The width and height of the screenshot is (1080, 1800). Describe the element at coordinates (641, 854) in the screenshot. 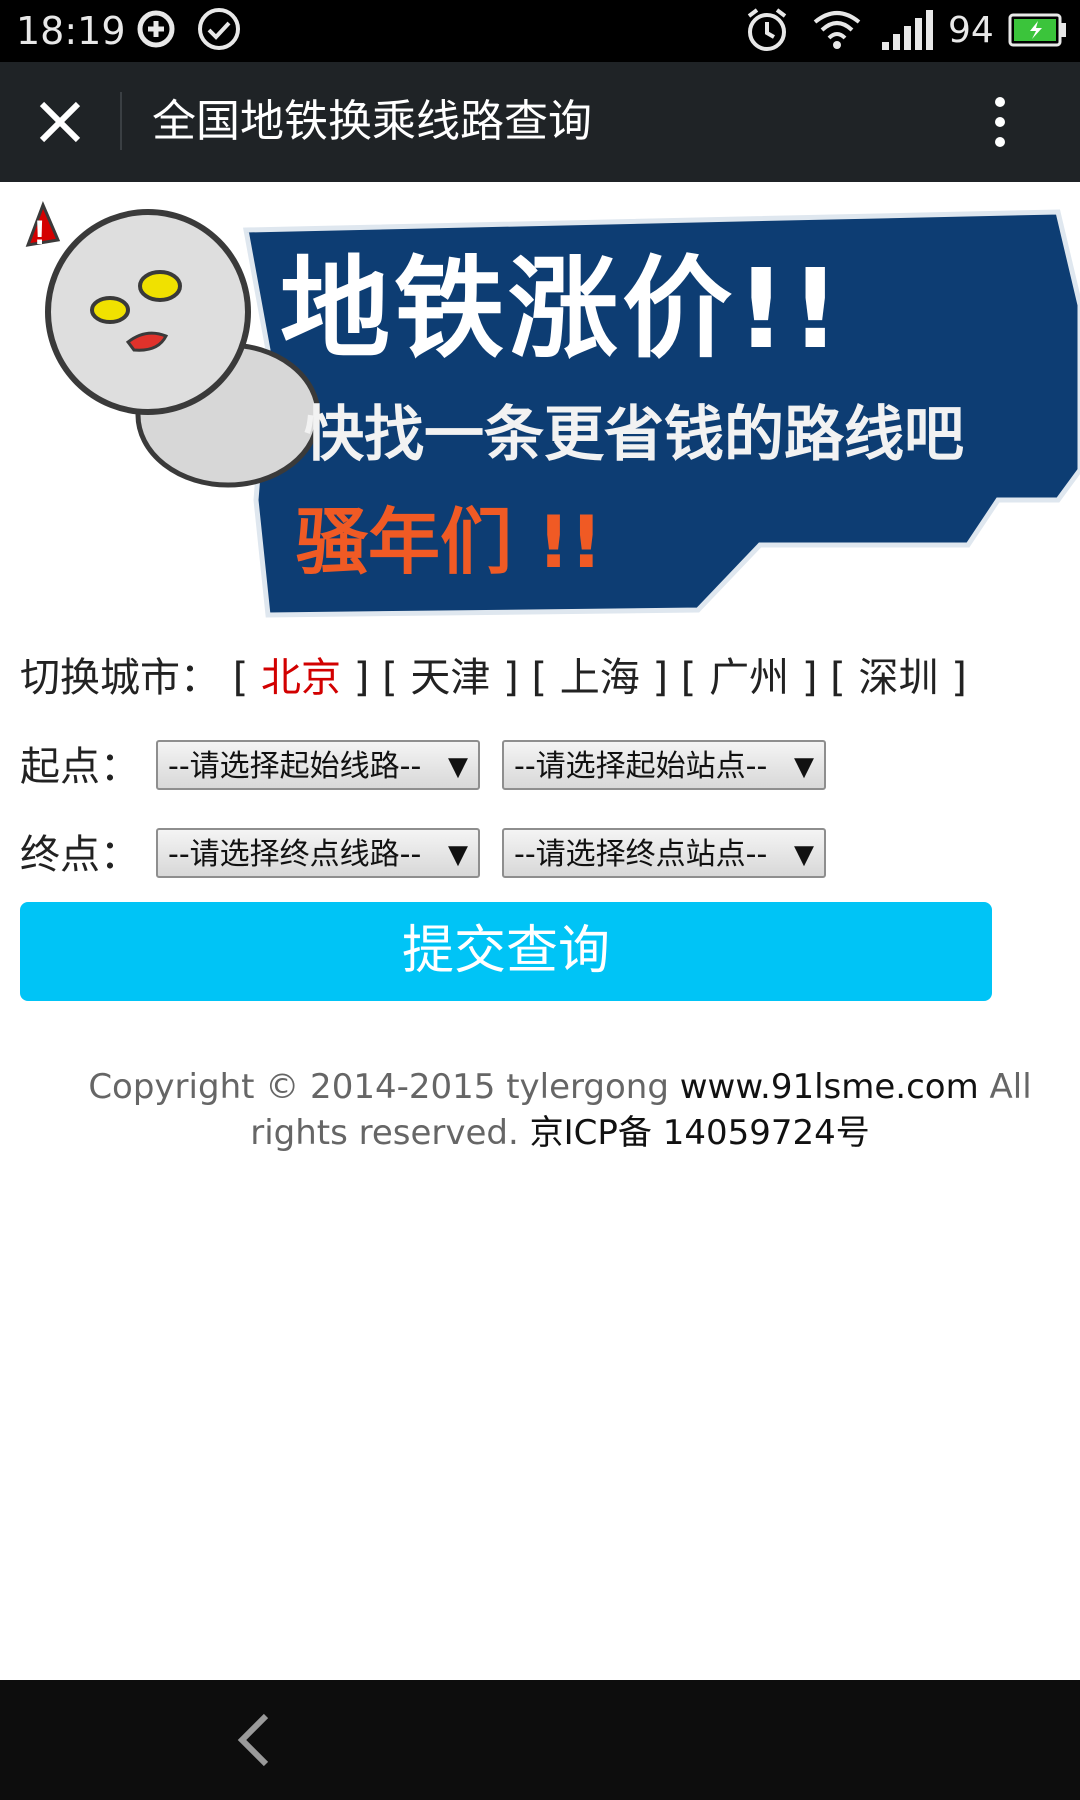

I see `end-station-select-value: --请选择终点站点--` at that location.